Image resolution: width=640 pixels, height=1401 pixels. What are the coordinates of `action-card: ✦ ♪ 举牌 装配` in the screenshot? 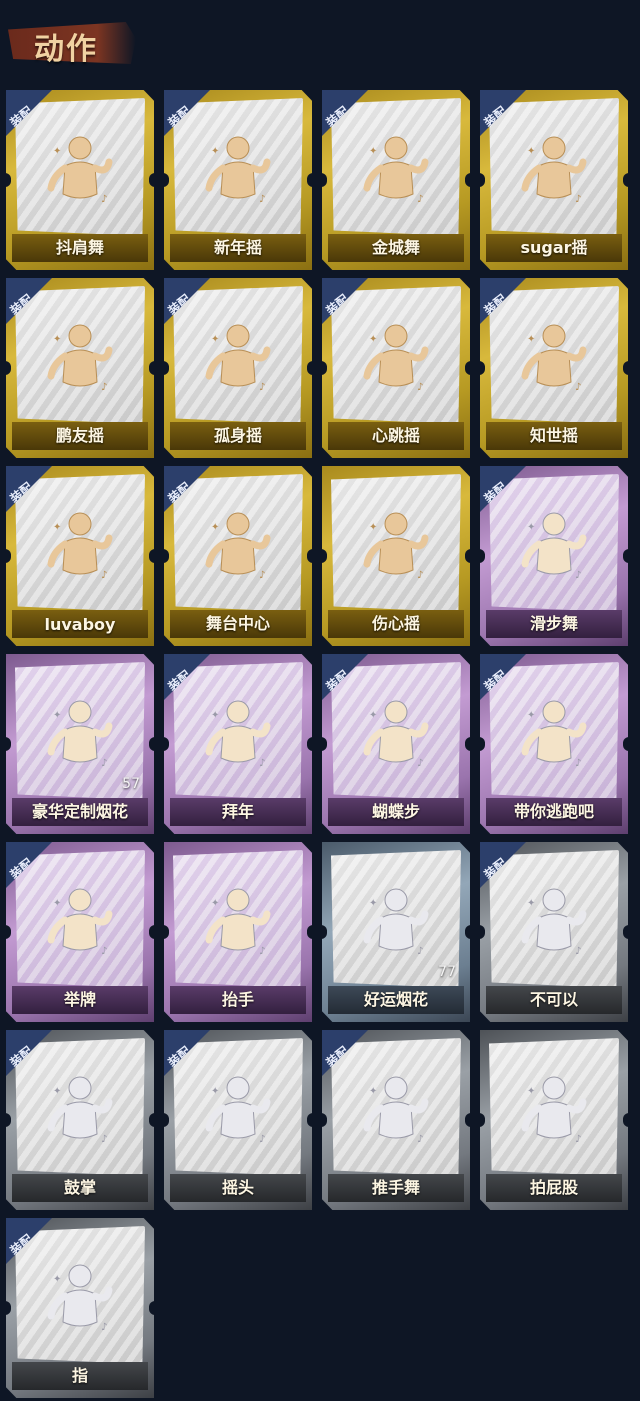 It's located at (80, 932).